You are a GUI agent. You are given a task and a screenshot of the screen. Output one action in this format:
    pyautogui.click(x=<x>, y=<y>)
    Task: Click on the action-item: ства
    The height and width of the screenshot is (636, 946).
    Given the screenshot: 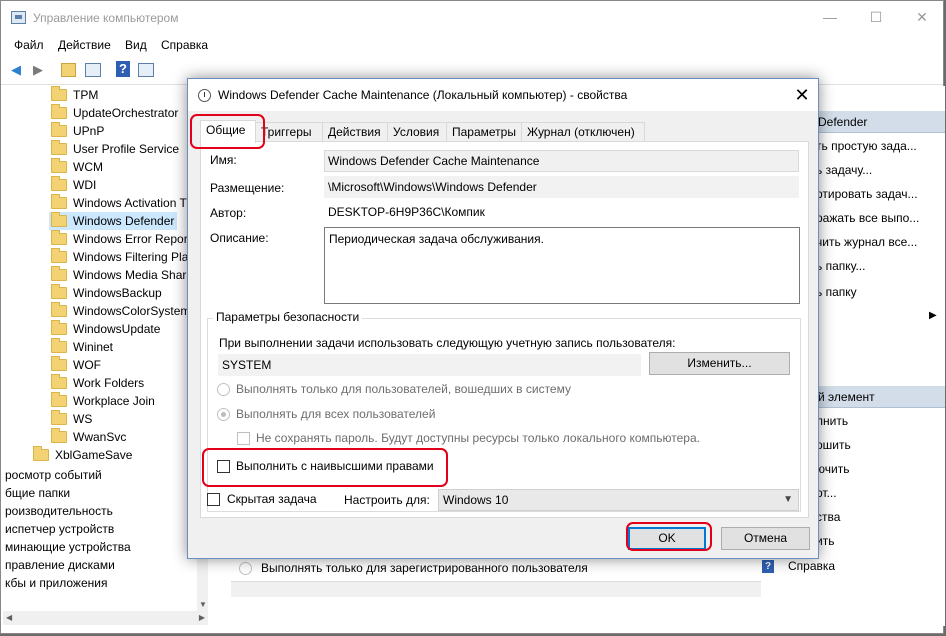 What is the action you would take?
    pyautogui.click(x=828, y=517)
    